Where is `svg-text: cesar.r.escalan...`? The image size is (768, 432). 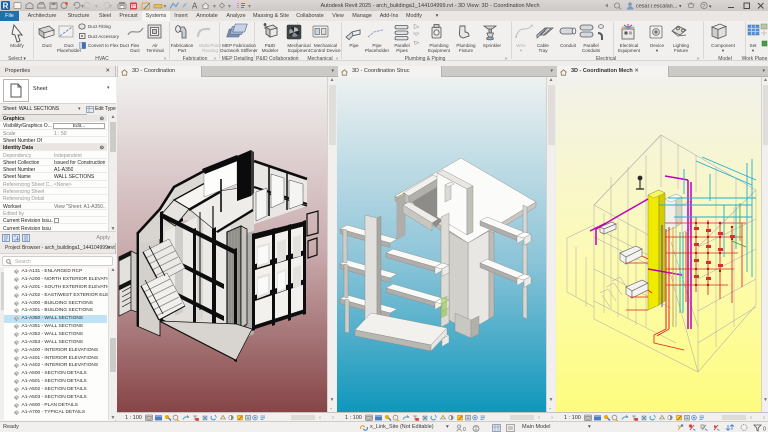 svg-text: cesar.r.escalan... is located at coordinates (657, 7).